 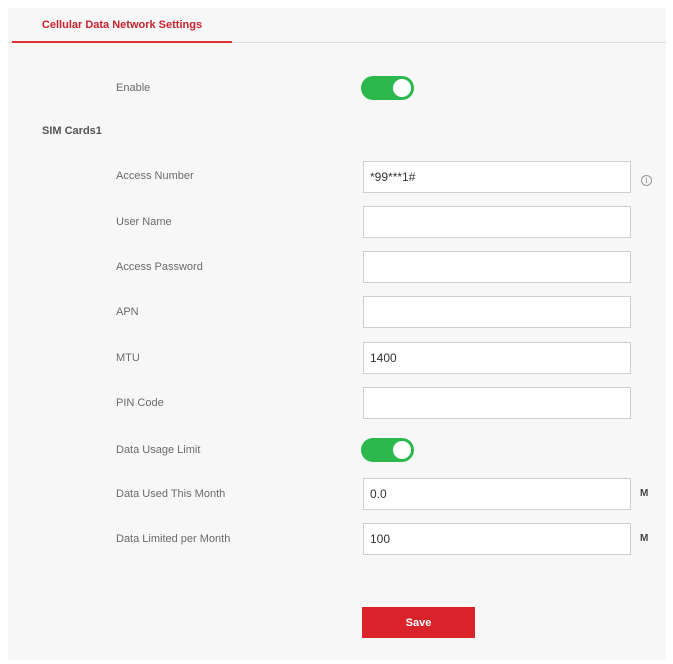 What do you see at coordinates (497, 539) in the screenshot?
I see `data-limited-per-month-input` at bounding box center [497, 539].